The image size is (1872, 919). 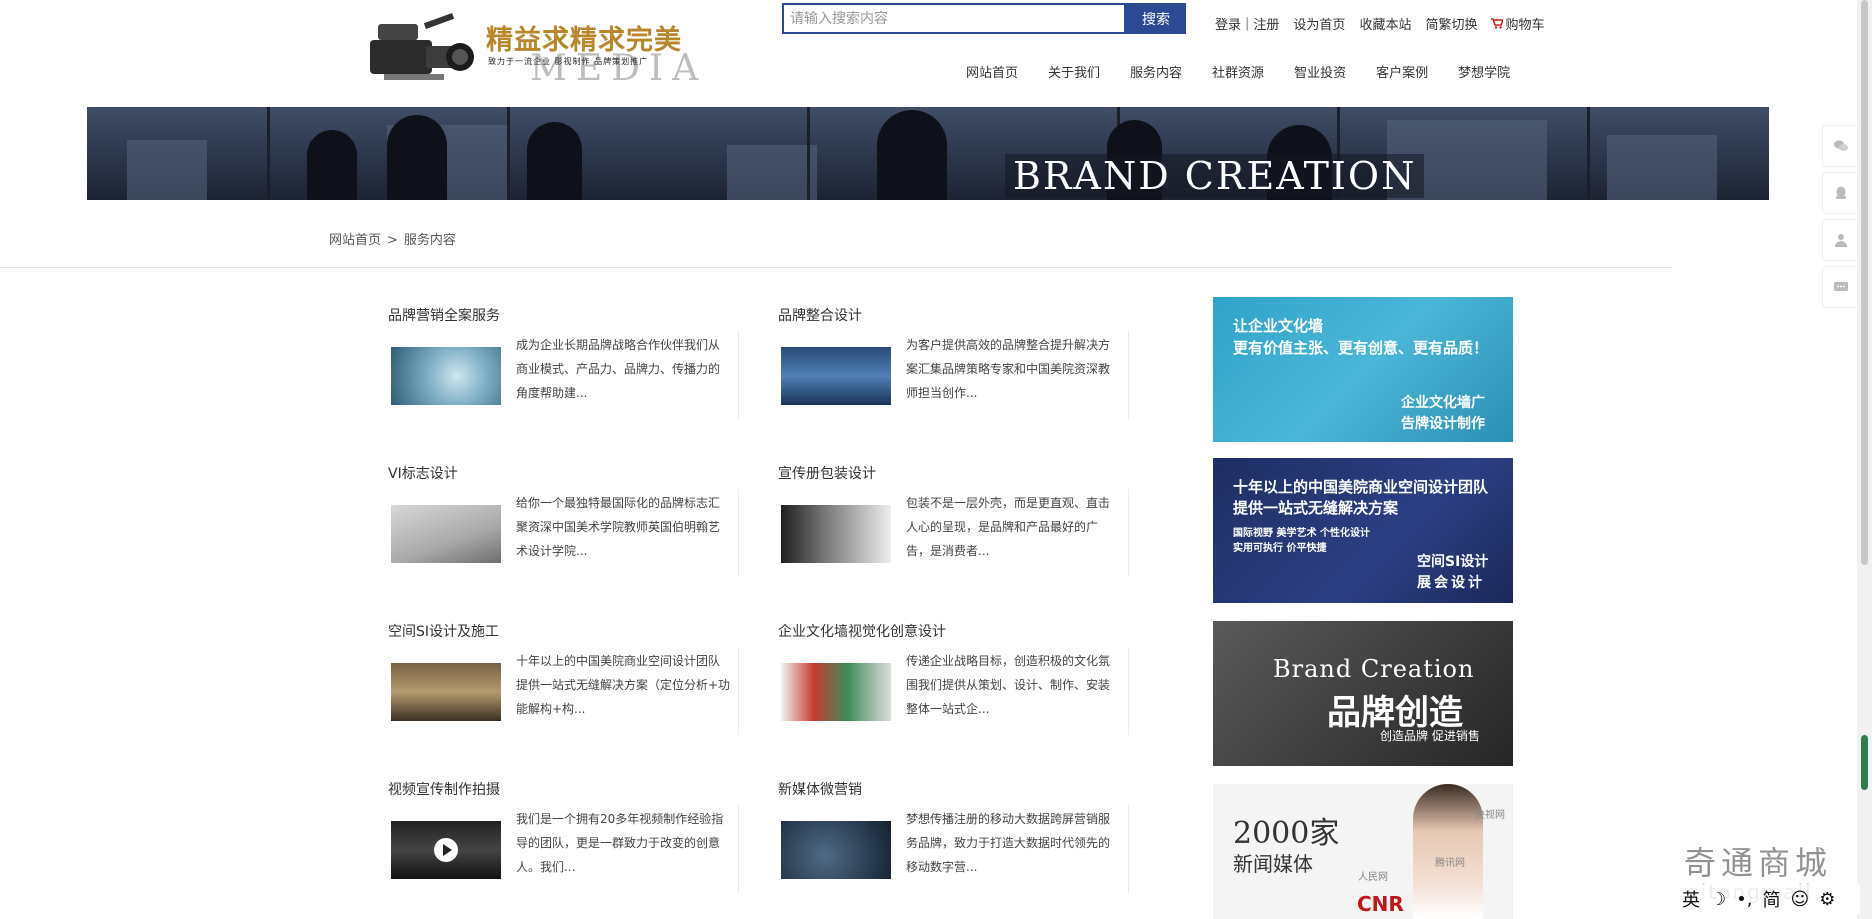 I want to click on side-message-button, so click(x=1840, y=287).